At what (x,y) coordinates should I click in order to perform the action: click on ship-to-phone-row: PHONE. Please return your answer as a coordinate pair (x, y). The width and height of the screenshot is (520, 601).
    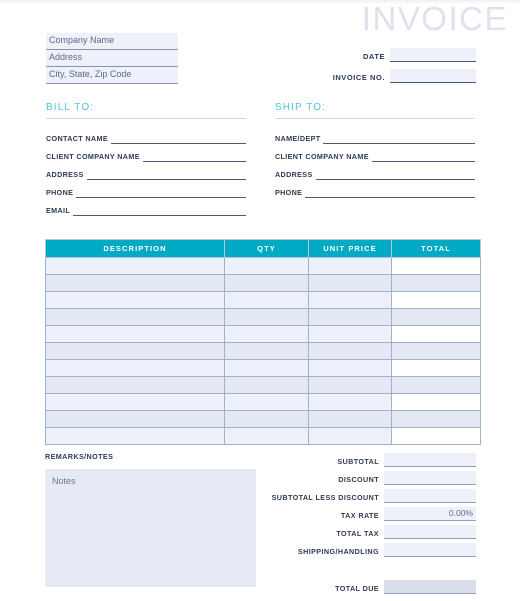
    Looking at the image, I should click on (386, 188).